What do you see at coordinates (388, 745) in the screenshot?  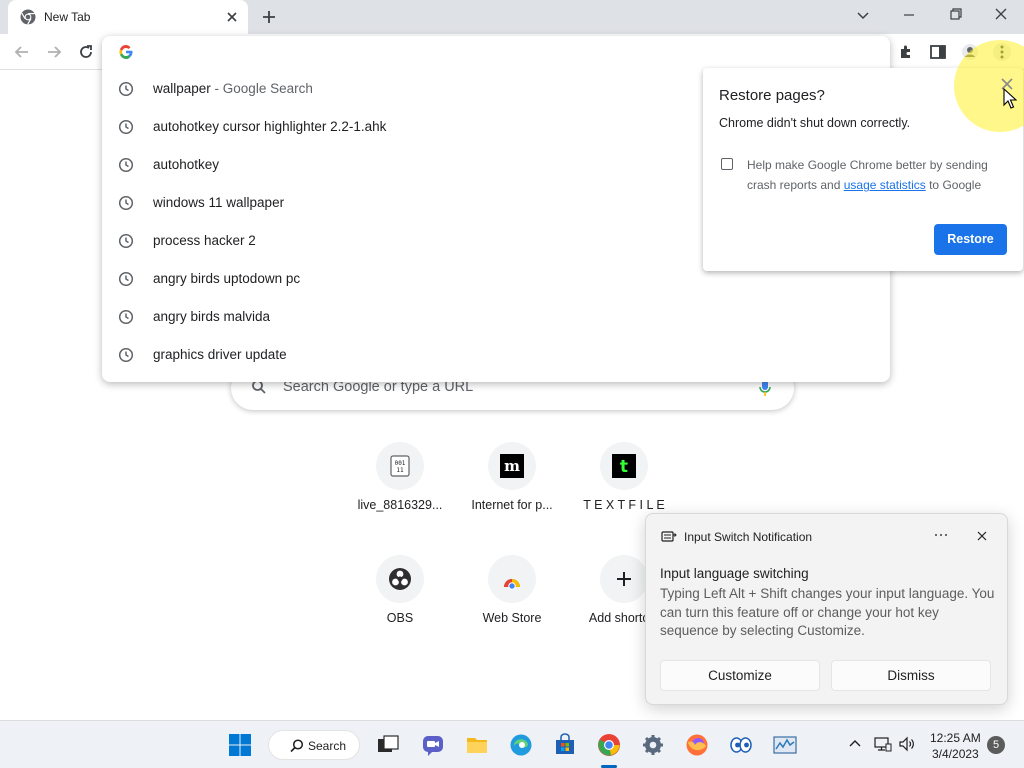 I see `task-view-icon` at bounding box center [388, 745].